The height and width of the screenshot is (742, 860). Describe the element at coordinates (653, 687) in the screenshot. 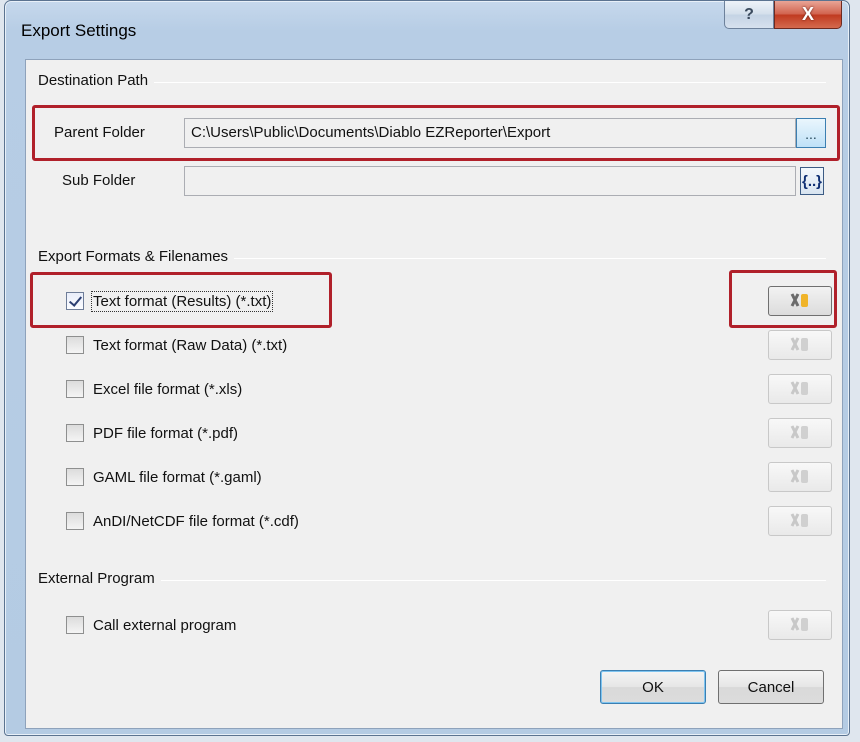

I see `ok-button: OK` at that location.